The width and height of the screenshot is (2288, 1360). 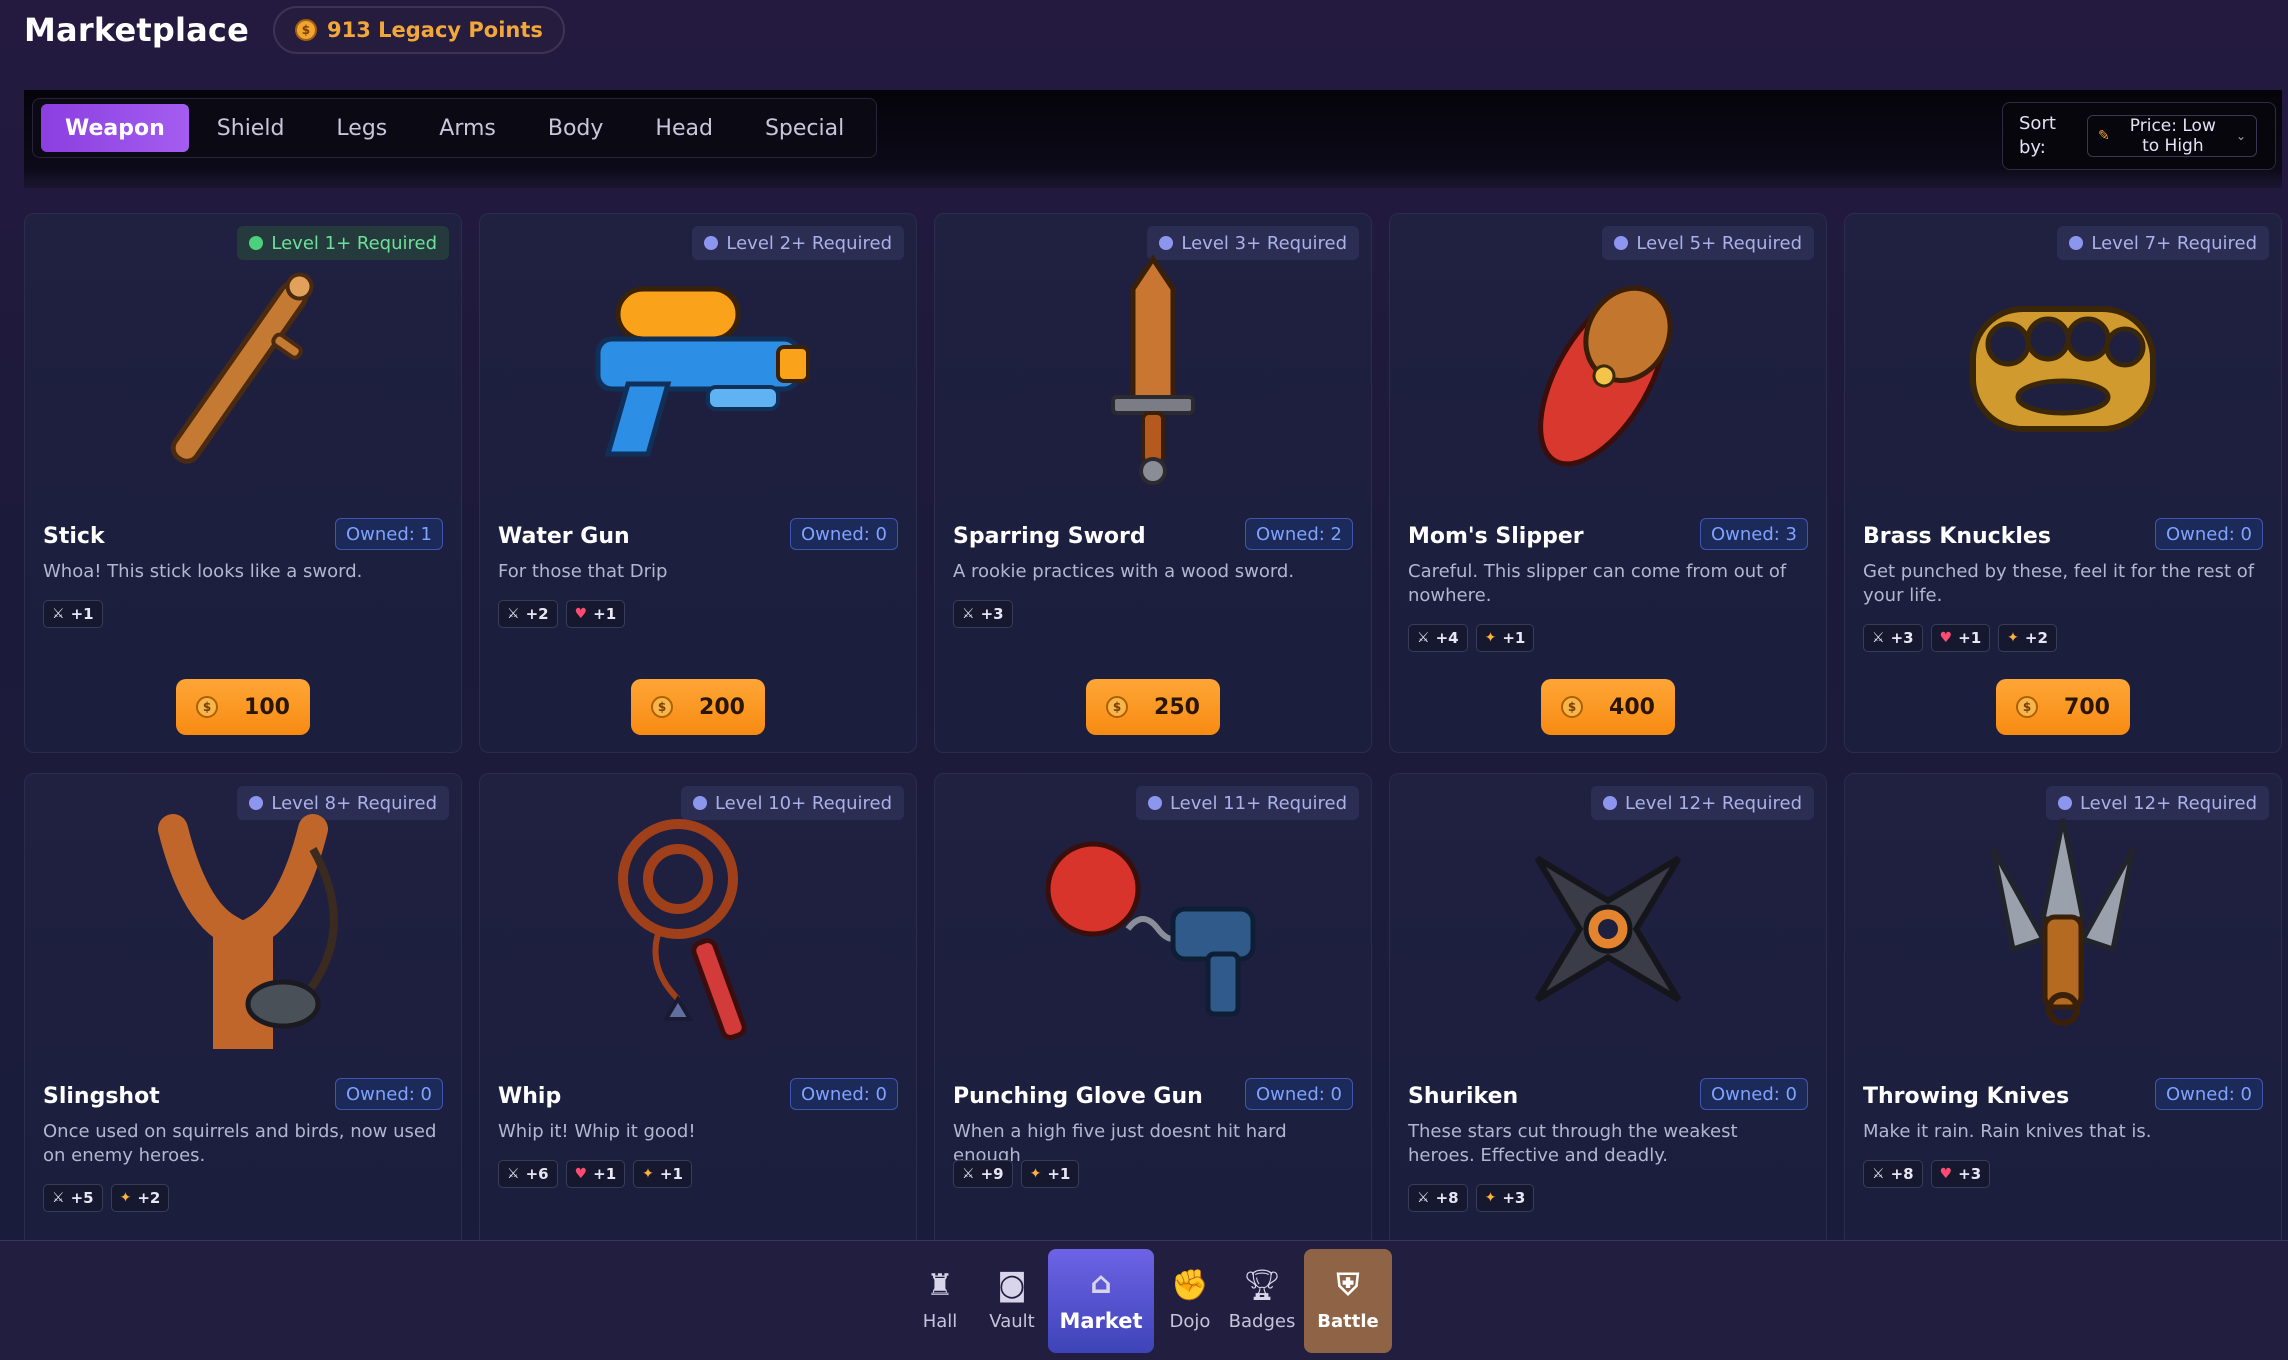 I want to click on stat-attack: ⚔ +9, so click(x=983, y=1174).